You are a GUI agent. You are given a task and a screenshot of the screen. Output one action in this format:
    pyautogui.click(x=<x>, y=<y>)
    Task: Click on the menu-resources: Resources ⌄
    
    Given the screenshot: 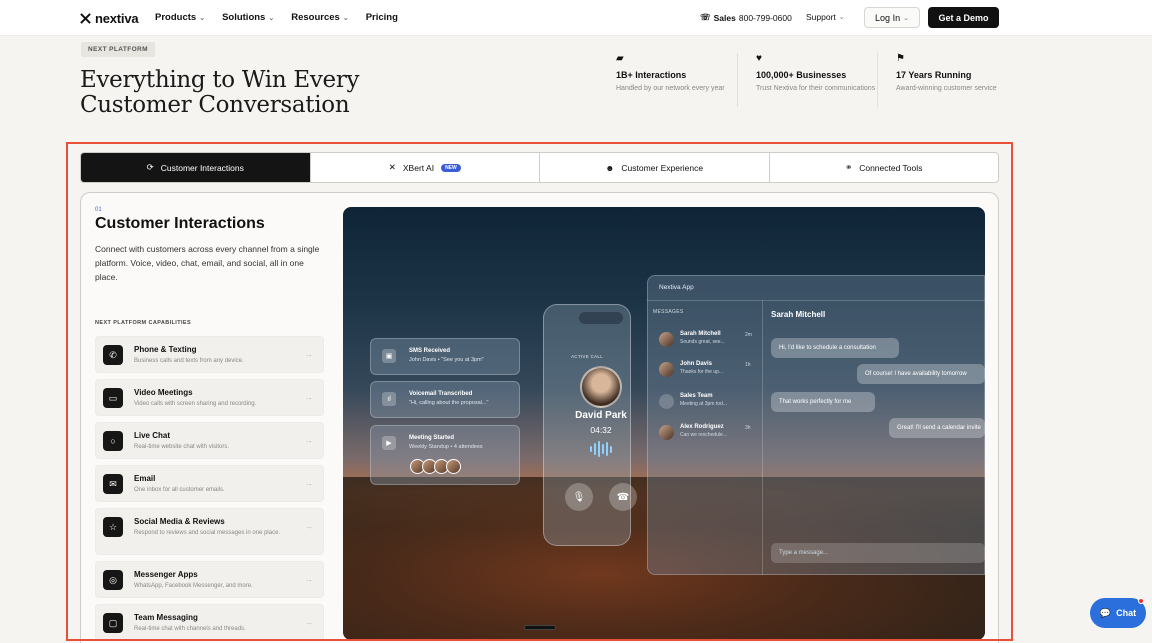 What is the action you would take?
    pyautogui.click(x=319, y=17)
    